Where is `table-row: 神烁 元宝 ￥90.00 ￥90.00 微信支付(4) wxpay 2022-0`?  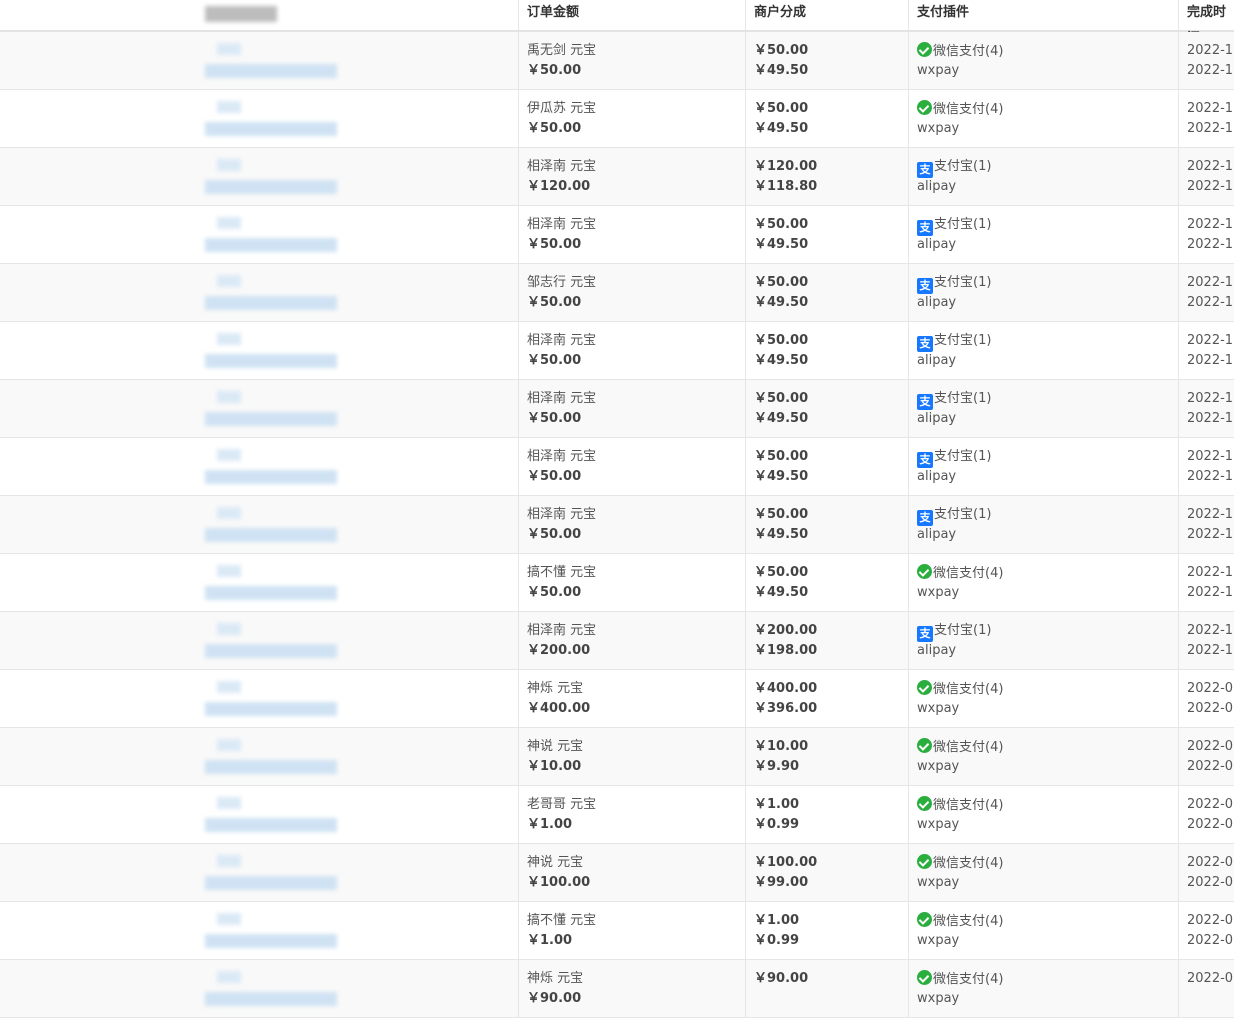
table-row: 神烁 元宝 ￥90.00 ￥90.00 微信支付(4) wxpay 2022-0 is located at coordinates (617, 989).